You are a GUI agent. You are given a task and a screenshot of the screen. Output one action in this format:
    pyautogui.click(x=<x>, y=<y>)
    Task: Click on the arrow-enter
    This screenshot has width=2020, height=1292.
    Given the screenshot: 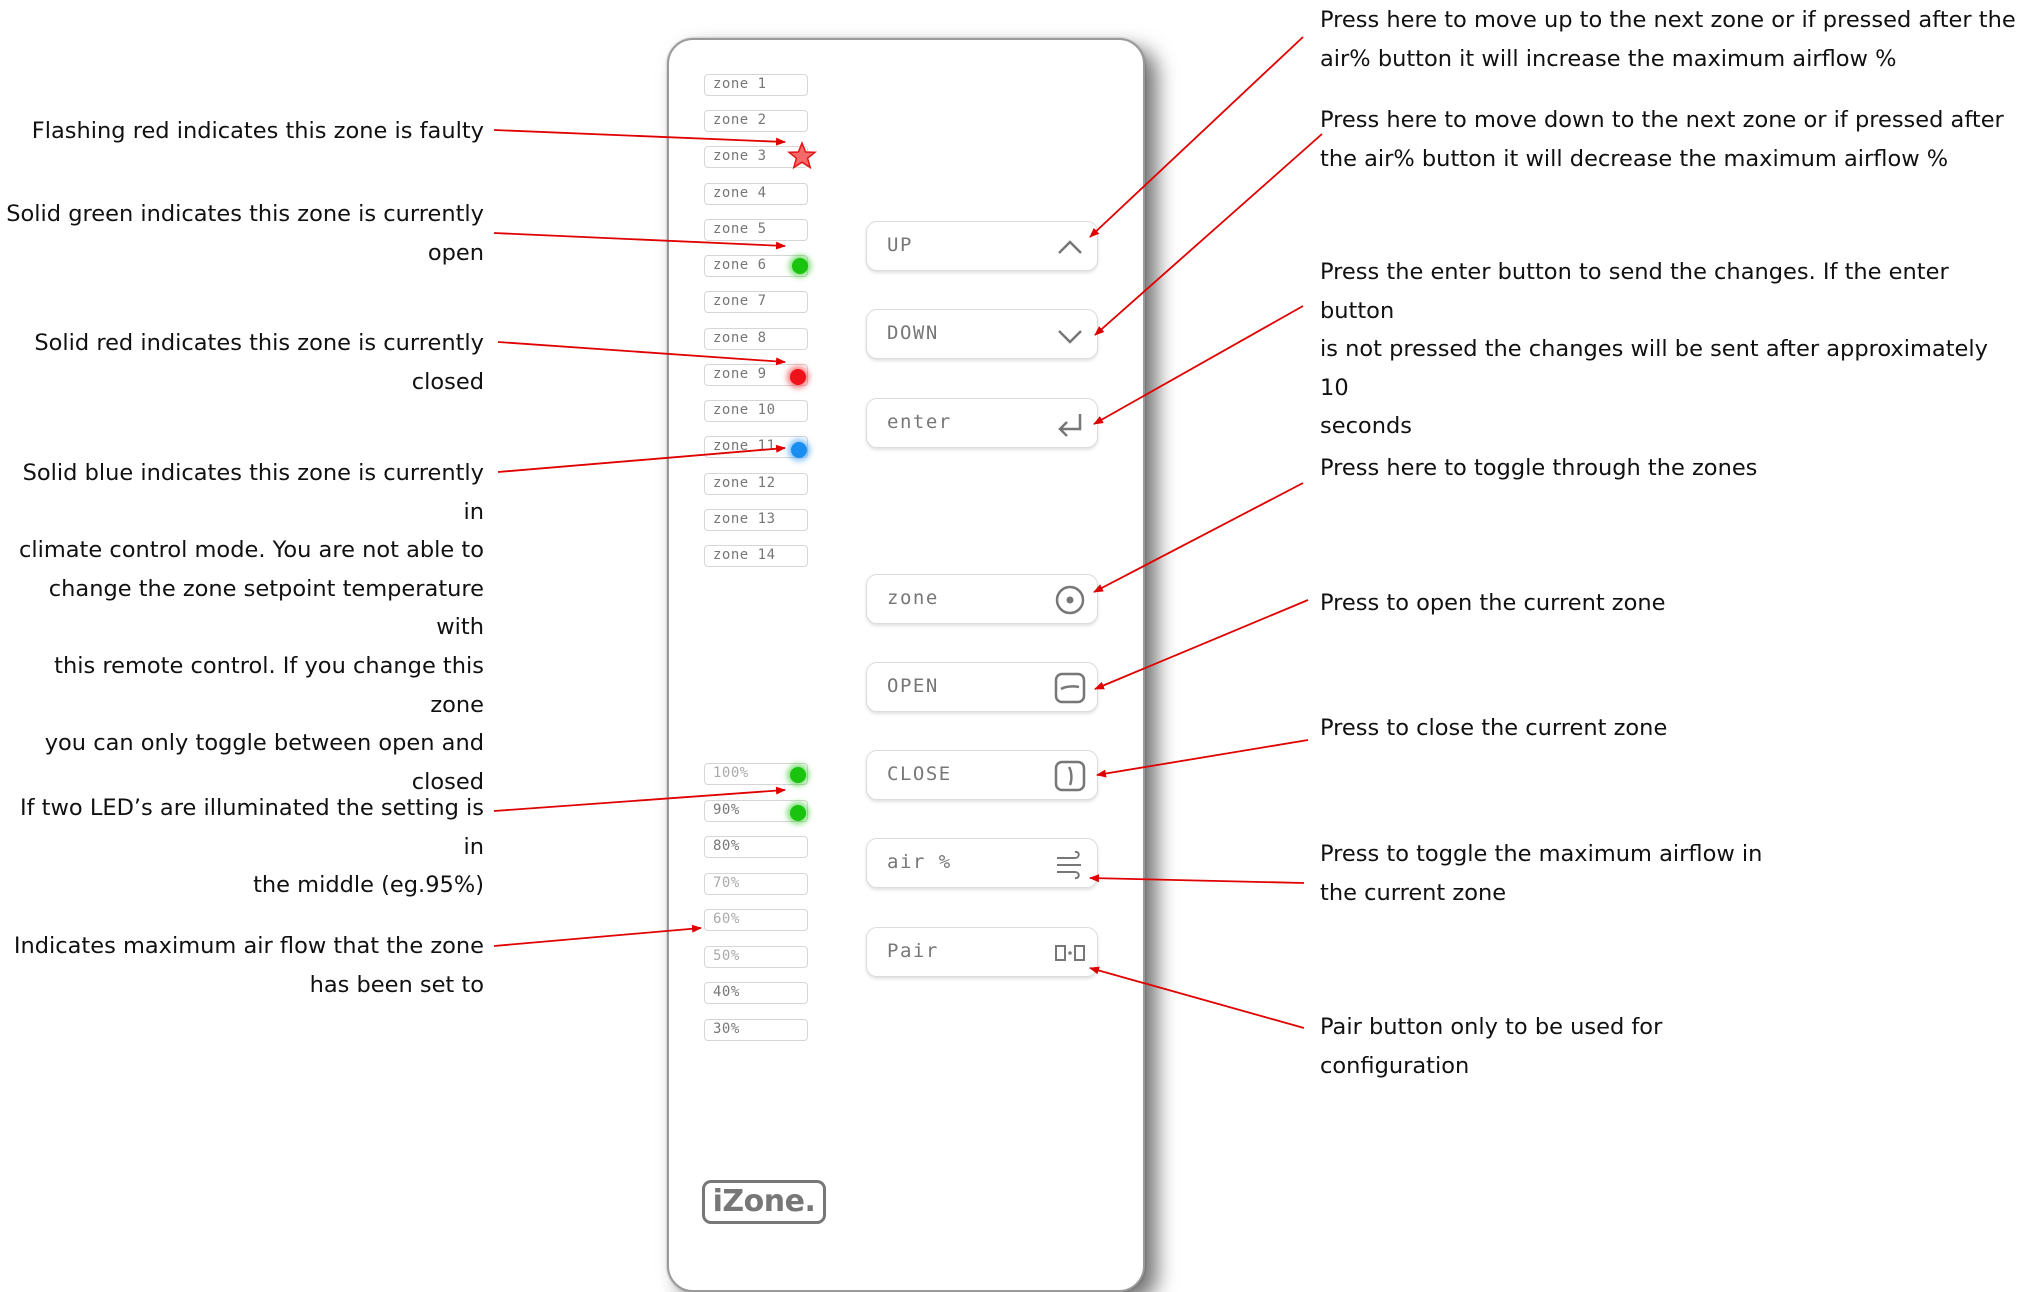 What is the action you would take?
    pyautogui.click(x=1198, y=365)
    